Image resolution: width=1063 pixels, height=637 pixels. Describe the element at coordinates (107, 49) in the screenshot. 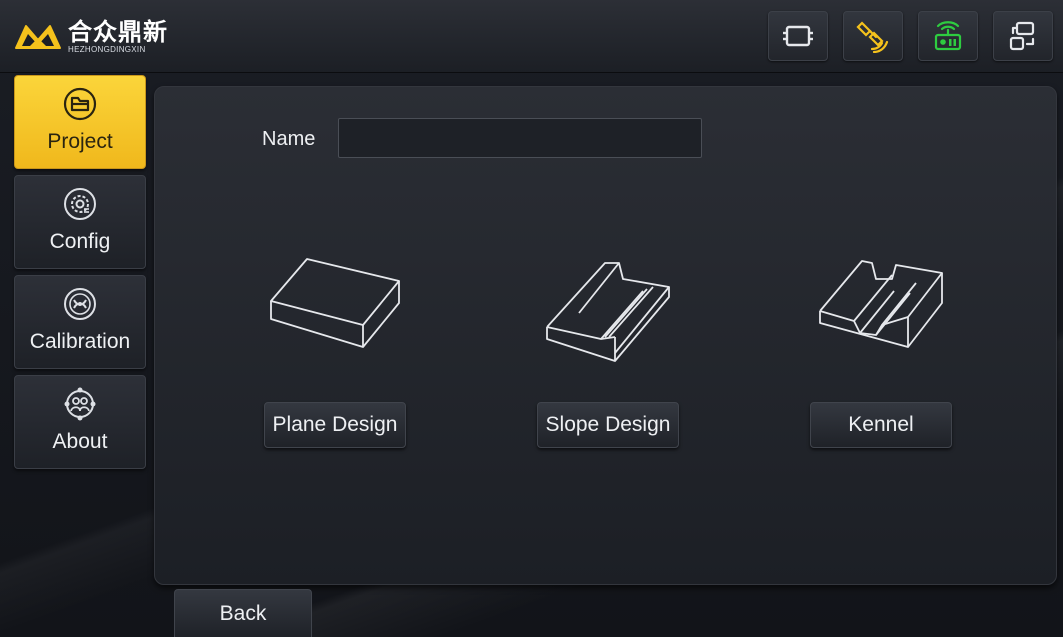

I see `brand-name-en: HEZHONGDINGXIN` at that location.